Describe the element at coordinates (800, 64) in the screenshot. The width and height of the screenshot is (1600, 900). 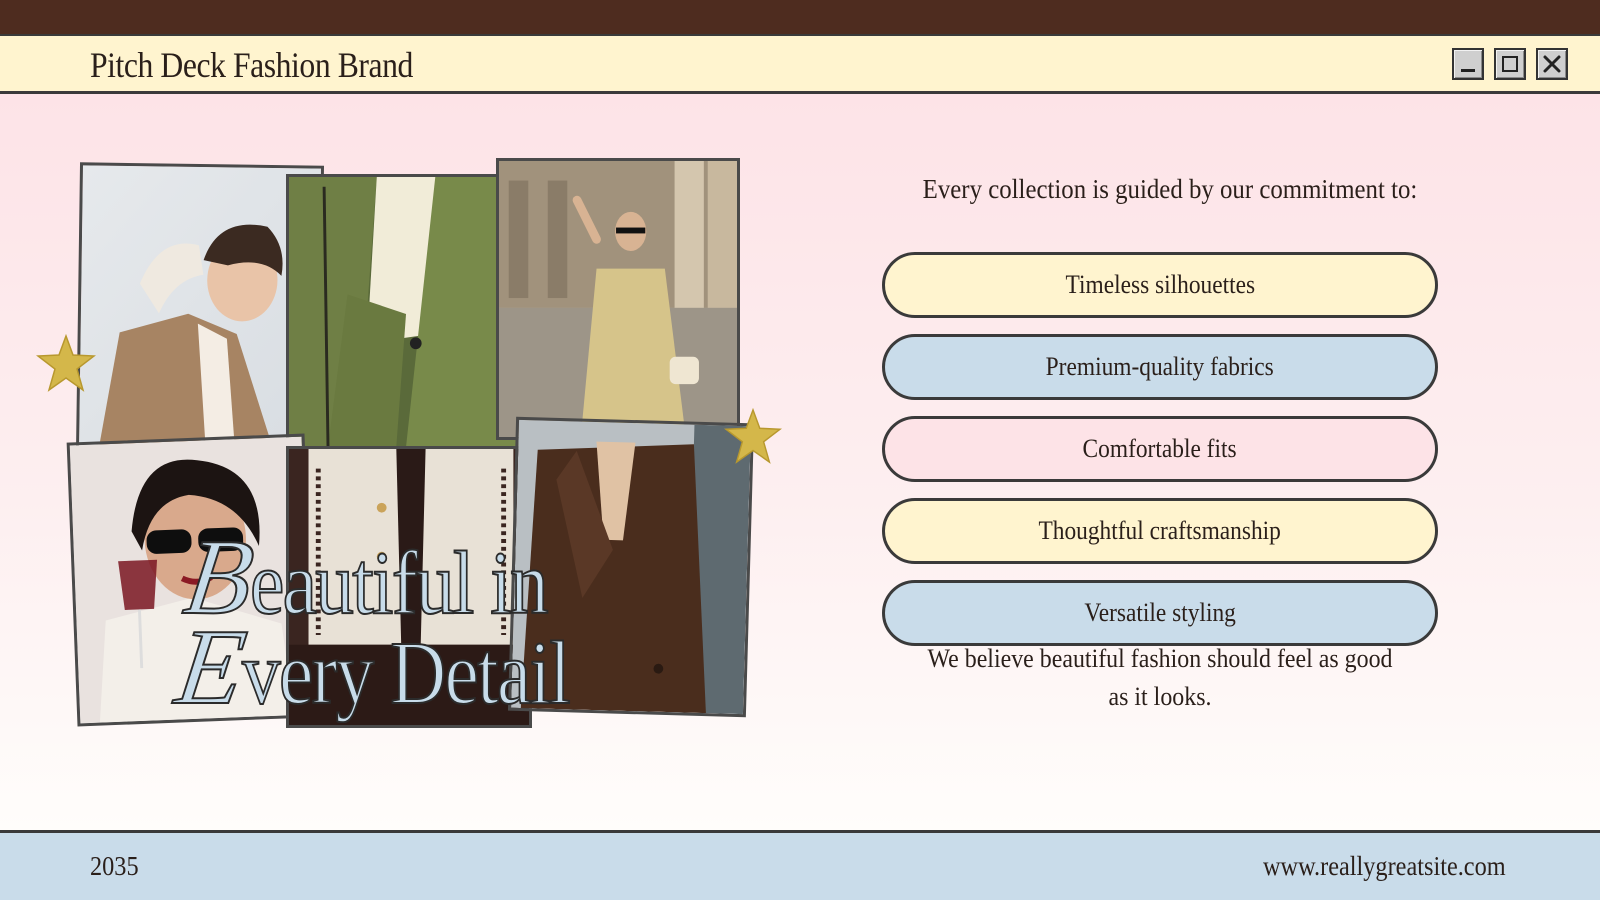
I see `title-bar: Pitch Deck Fashion Brand` at that location.